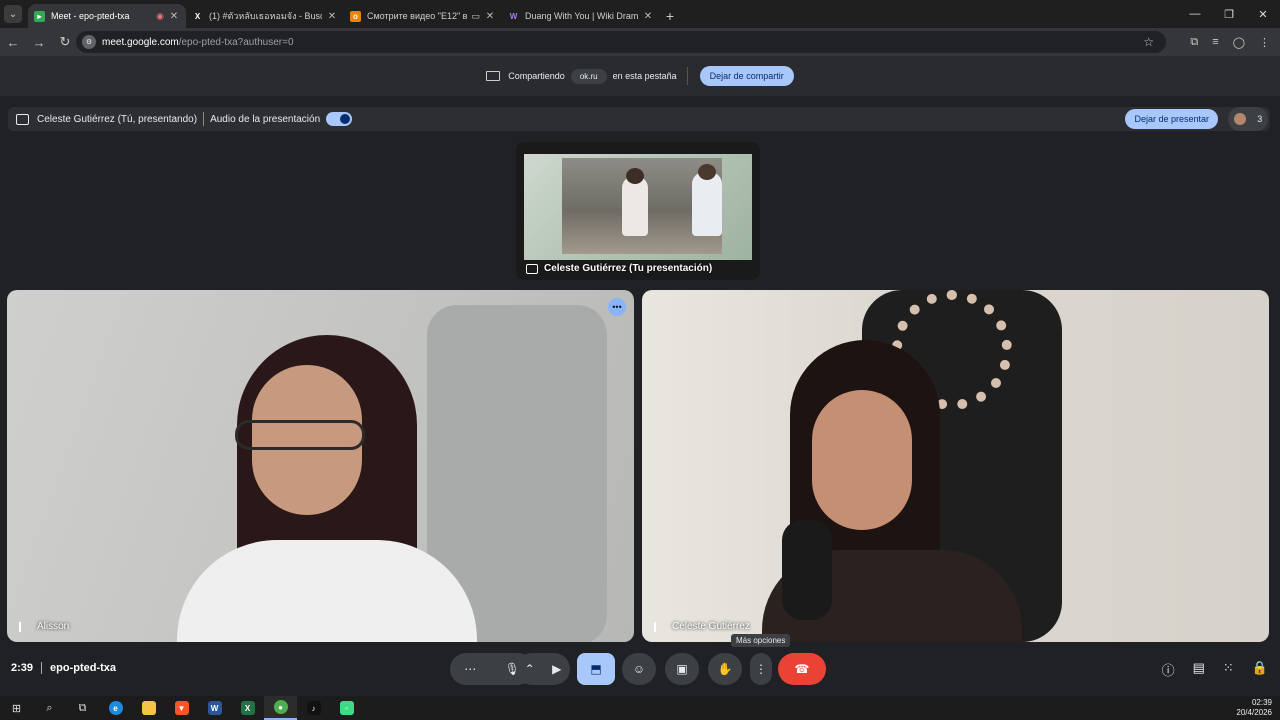  What do you see at coordinates (39, 16) in the screenshot?
I see `meet-favicon-icon: ▸` at bounding box center [39, 16].